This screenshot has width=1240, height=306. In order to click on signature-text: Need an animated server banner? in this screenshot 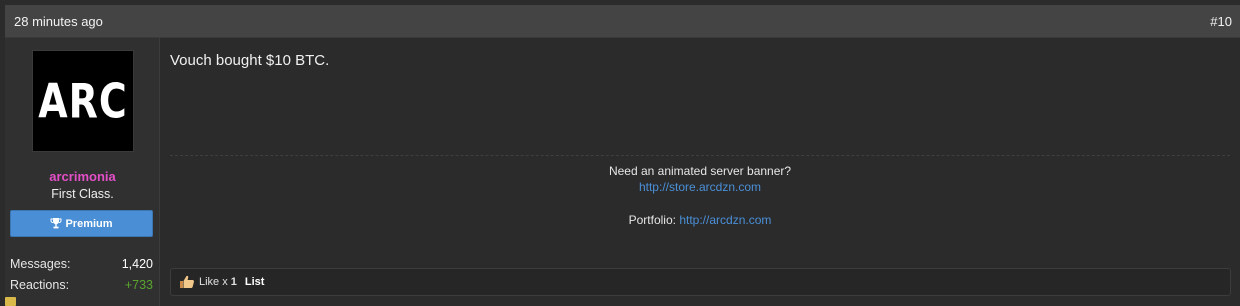, I will do `click(700, 171)`.